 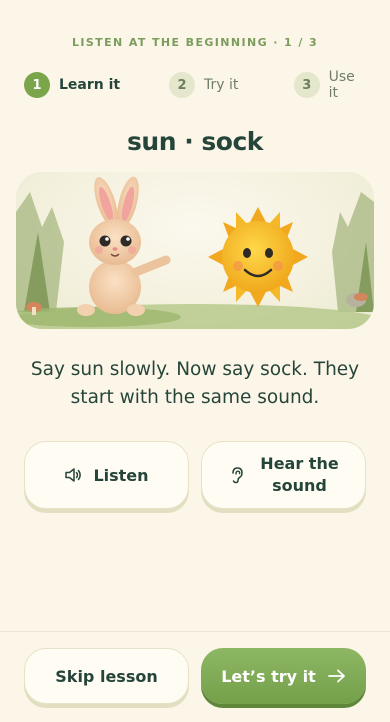 I want to click on step-number: 3, so click(x=307, y=85).